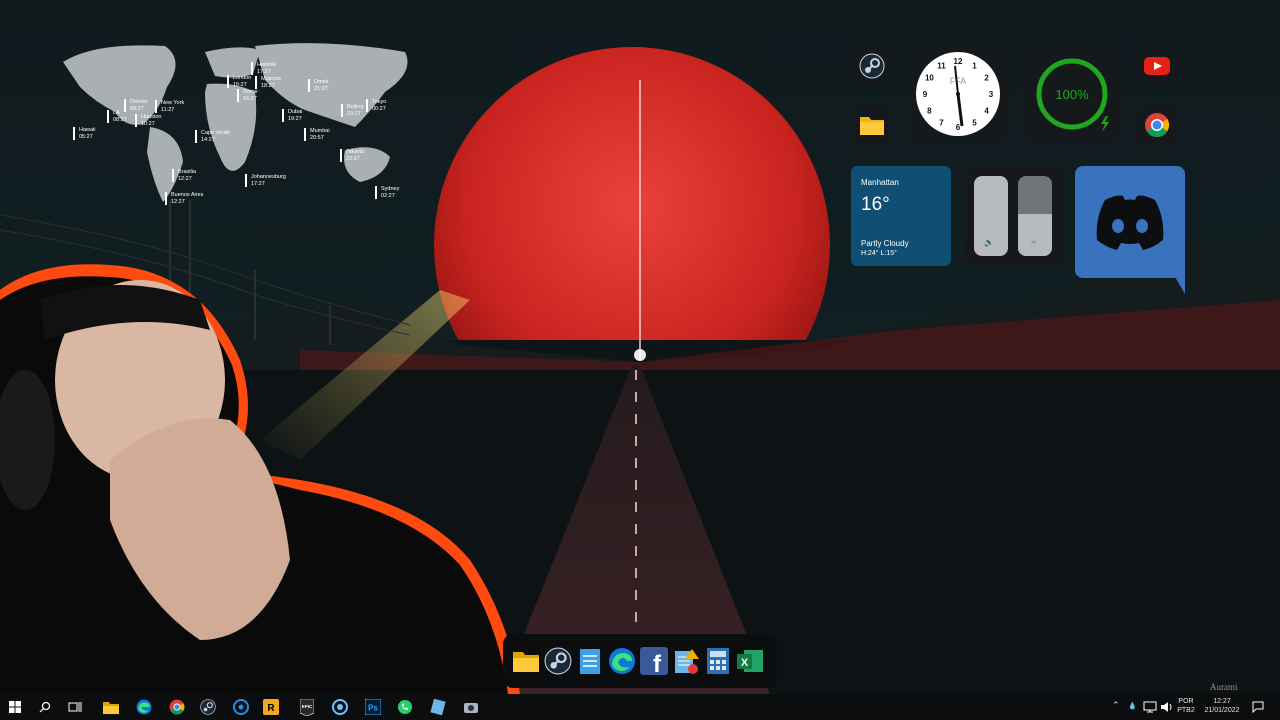 This screenshot has width=1280, height=720. I want to click on search-button, so click(45, 707).